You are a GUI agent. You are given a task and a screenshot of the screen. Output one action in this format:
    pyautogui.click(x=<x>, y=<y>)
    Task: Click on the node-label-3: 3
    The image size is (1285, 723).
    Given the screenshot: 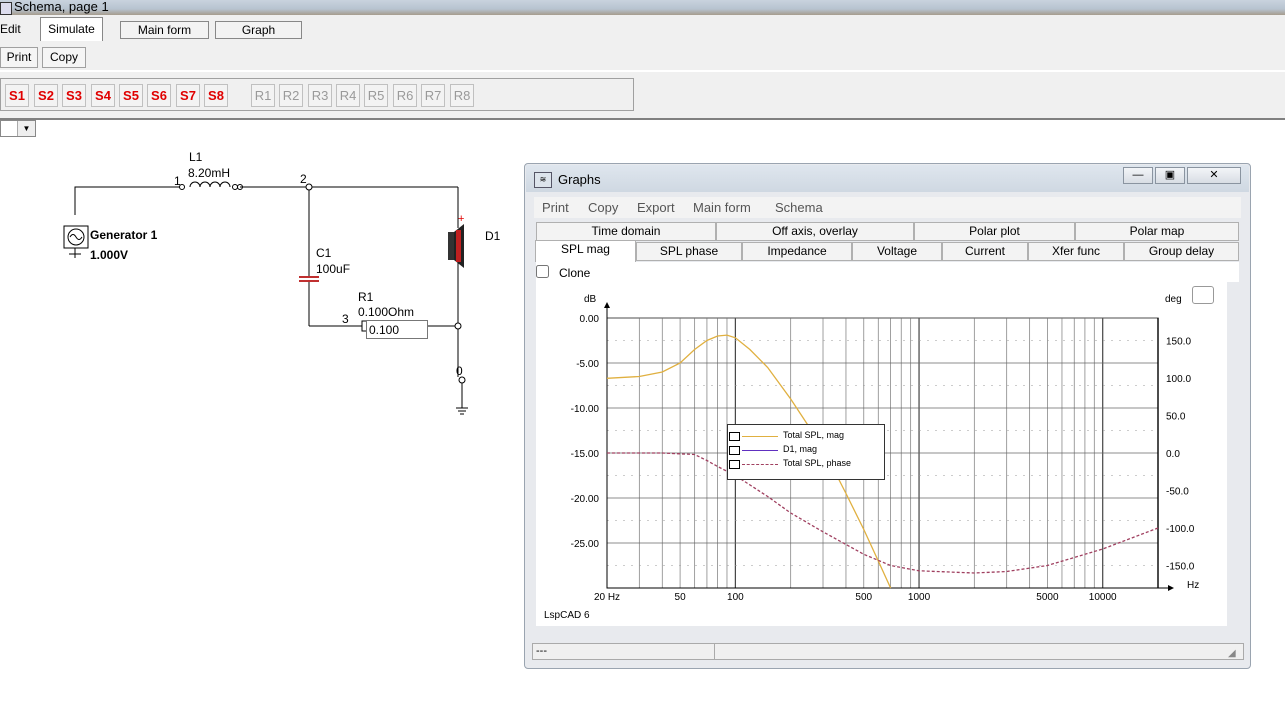 What is the action you would take?
    pyautogui.click(x=345, y=319)
    